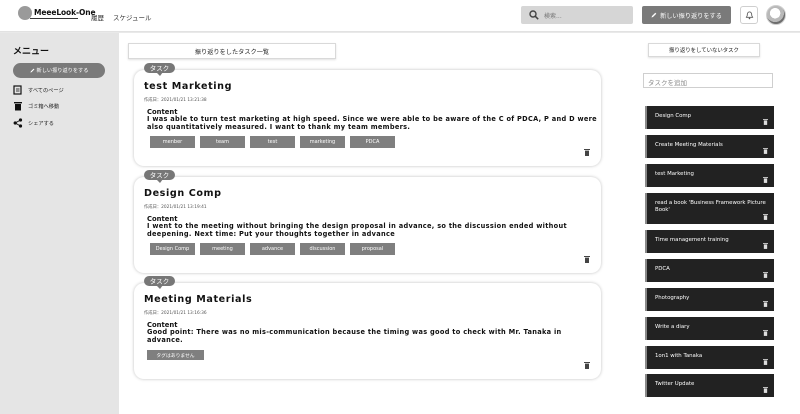  Describe the element at coordinates (534, 15) in the screenshot. I see `search-icon` at that location.